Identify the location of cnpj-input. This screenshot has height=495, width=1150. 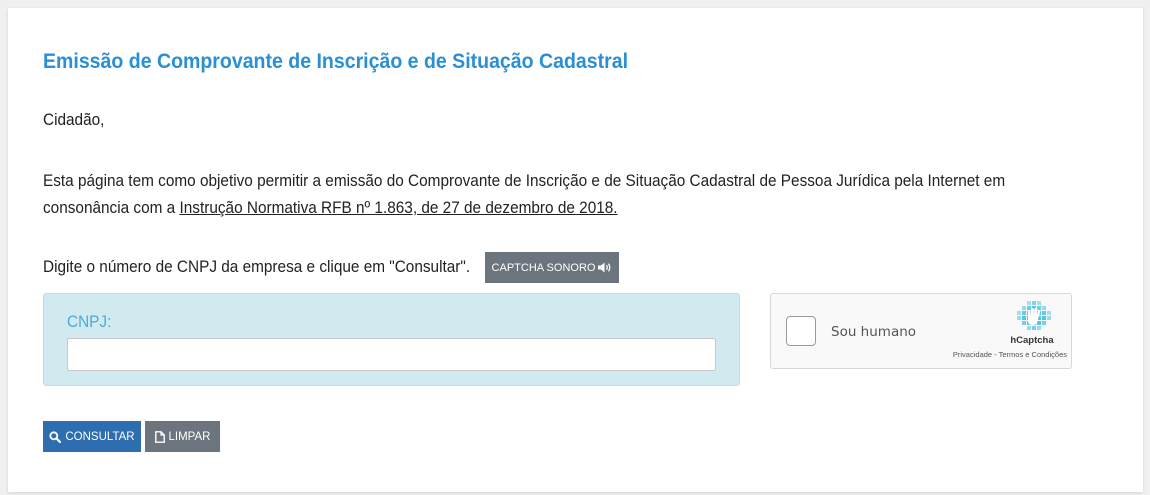
(391, 354).